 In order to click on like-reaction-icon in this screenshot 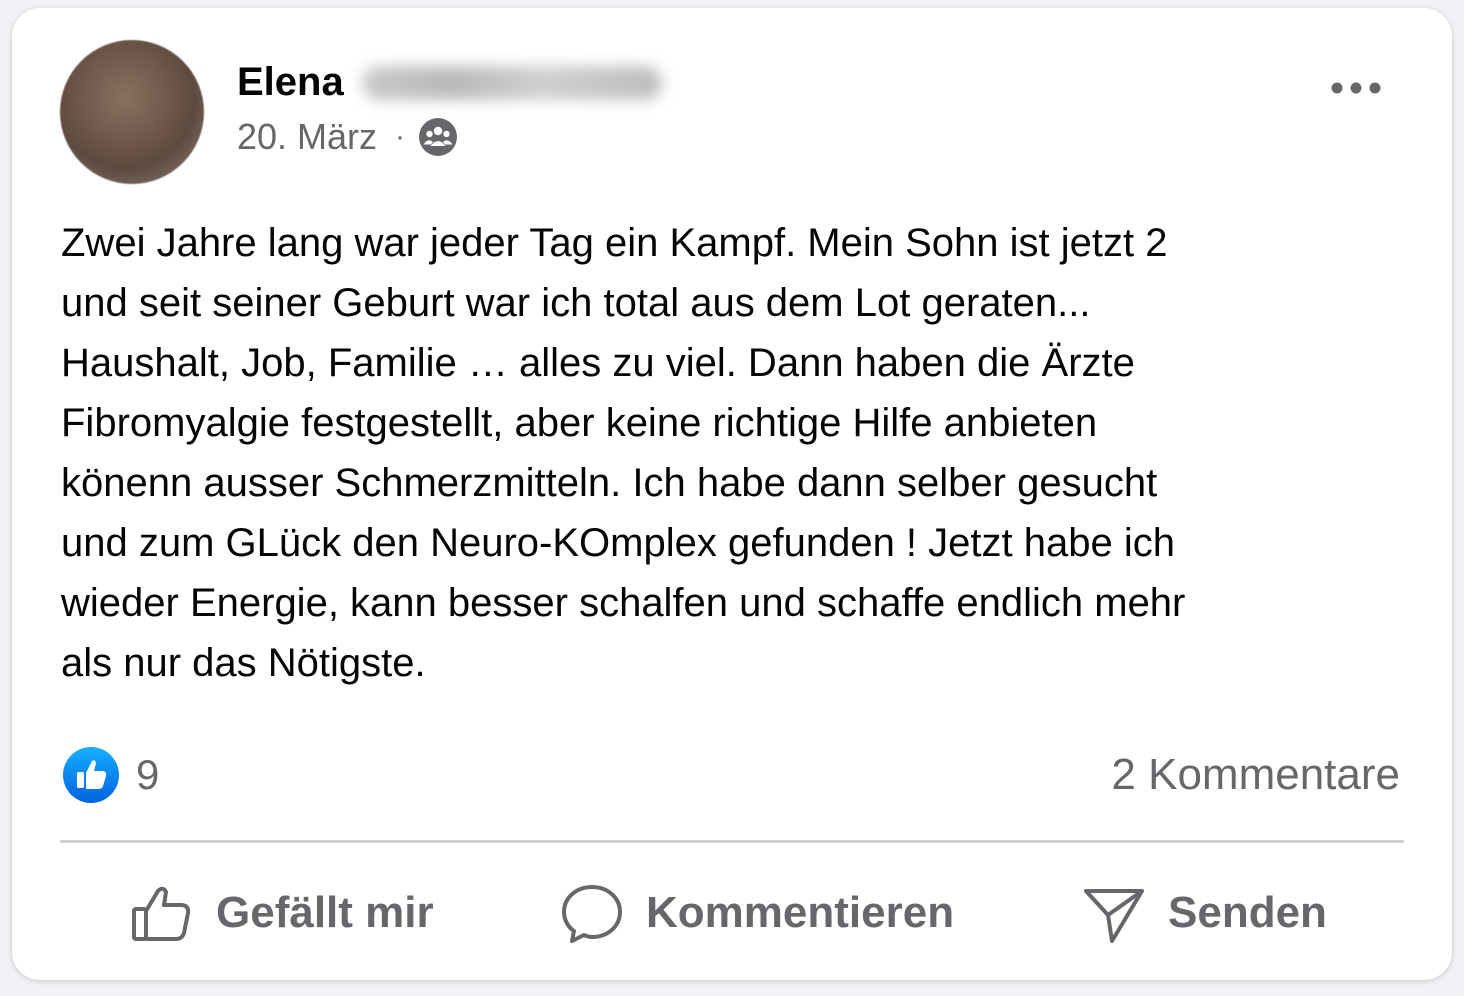, I will do `click(91, 775)`.